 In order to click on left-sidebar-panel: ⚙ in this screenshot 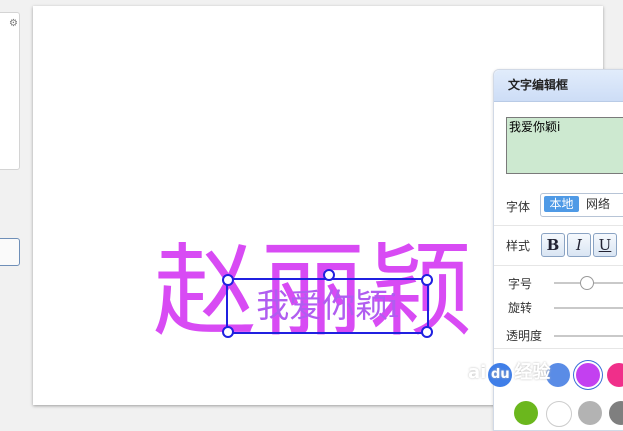, I will do `click(10, 91)`.